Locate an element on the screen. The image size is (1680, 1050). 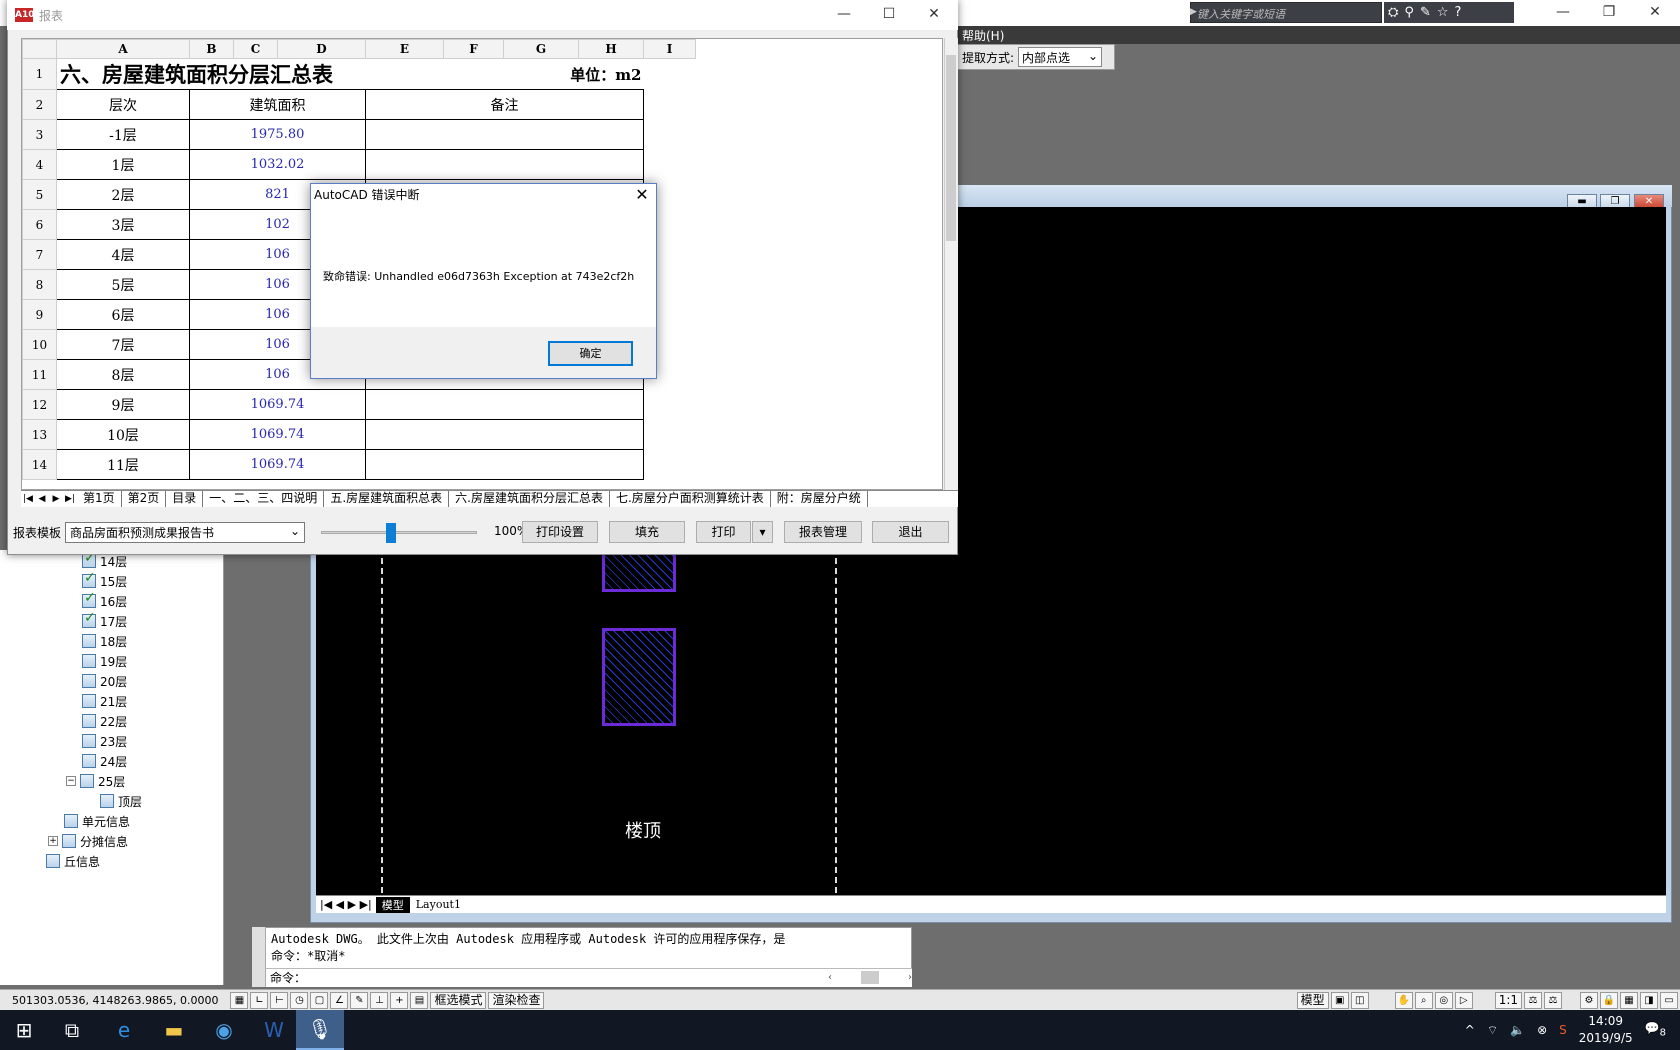
floor-cell: 4层 is located at coordinates (123, 254).